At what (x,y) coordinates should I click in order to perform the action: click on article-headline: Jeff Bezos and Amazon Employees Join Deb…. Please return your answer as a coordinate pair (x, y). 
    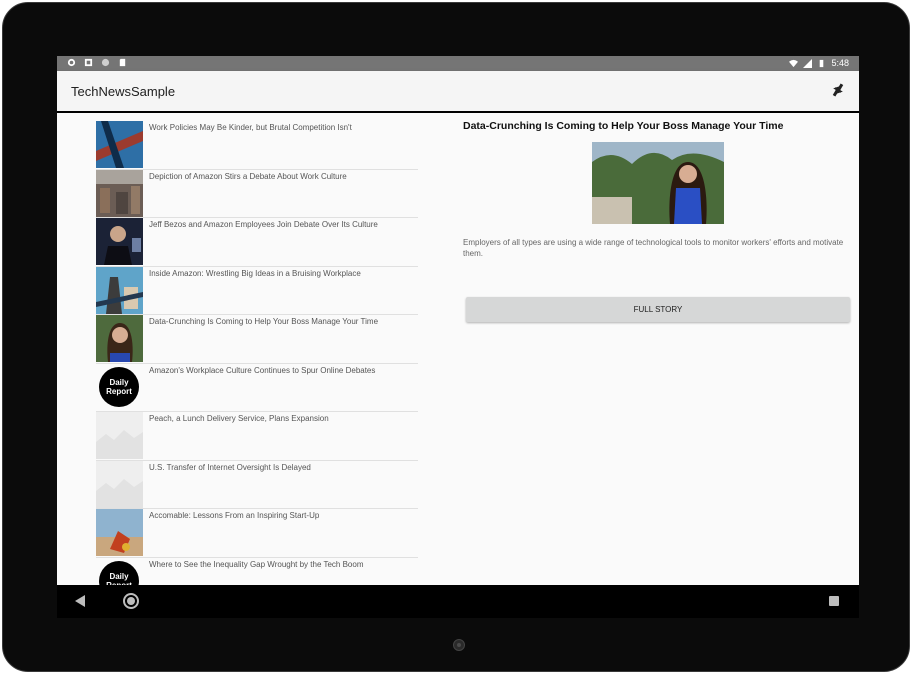
    Looking at the image, I should click on (263, 224).